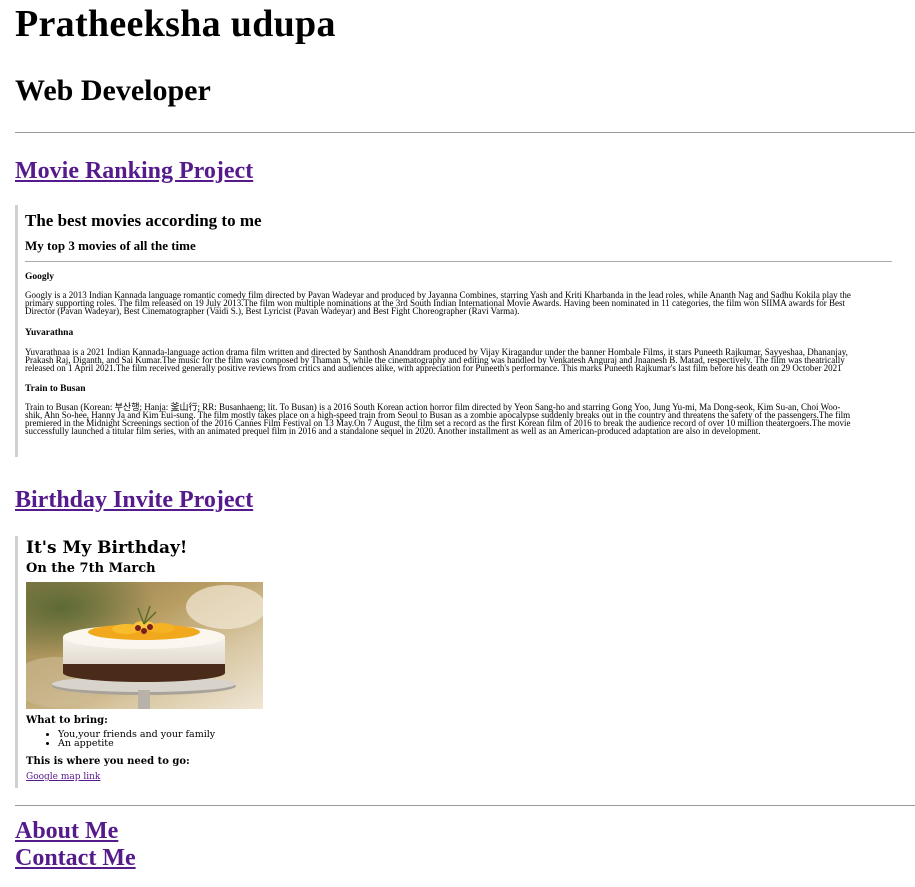  What do you see at coordinates (110, 245) in the screenshot?
I see `movie-page-subtitle: My top 3 movies of all the time` at bounding box center [110, 245].